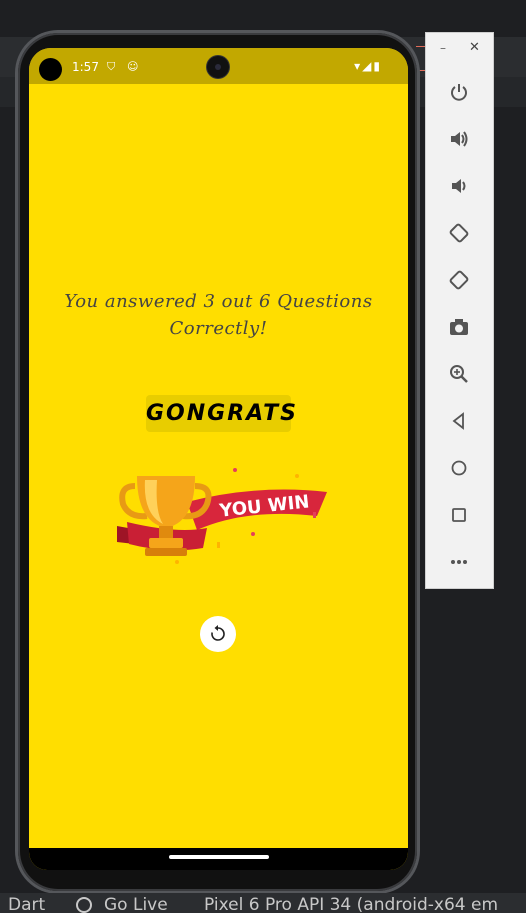 This screenshot has width=526, height=913. I want to click on android-status-bar: 1:57 ⛉ ☺ ▾◢▮, so click(218, 66).